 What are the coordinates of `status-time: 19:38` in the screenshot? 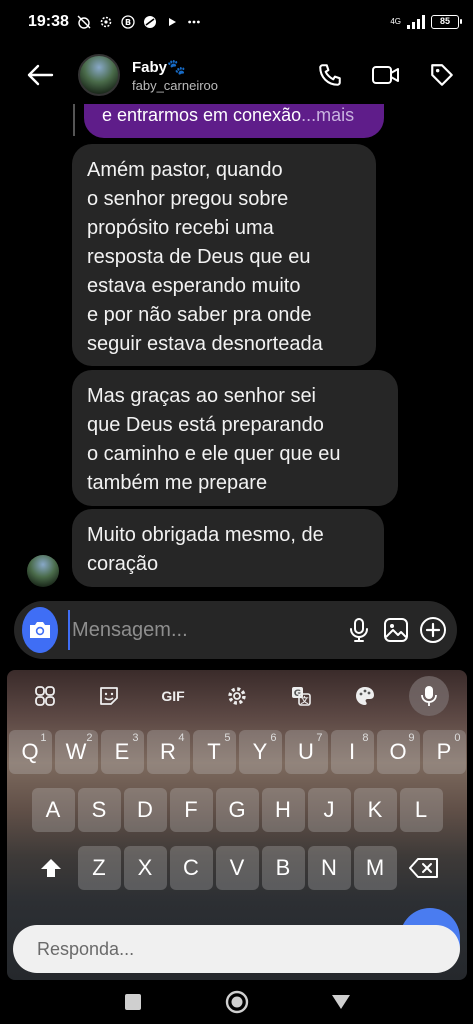 It's located at (48, 21).